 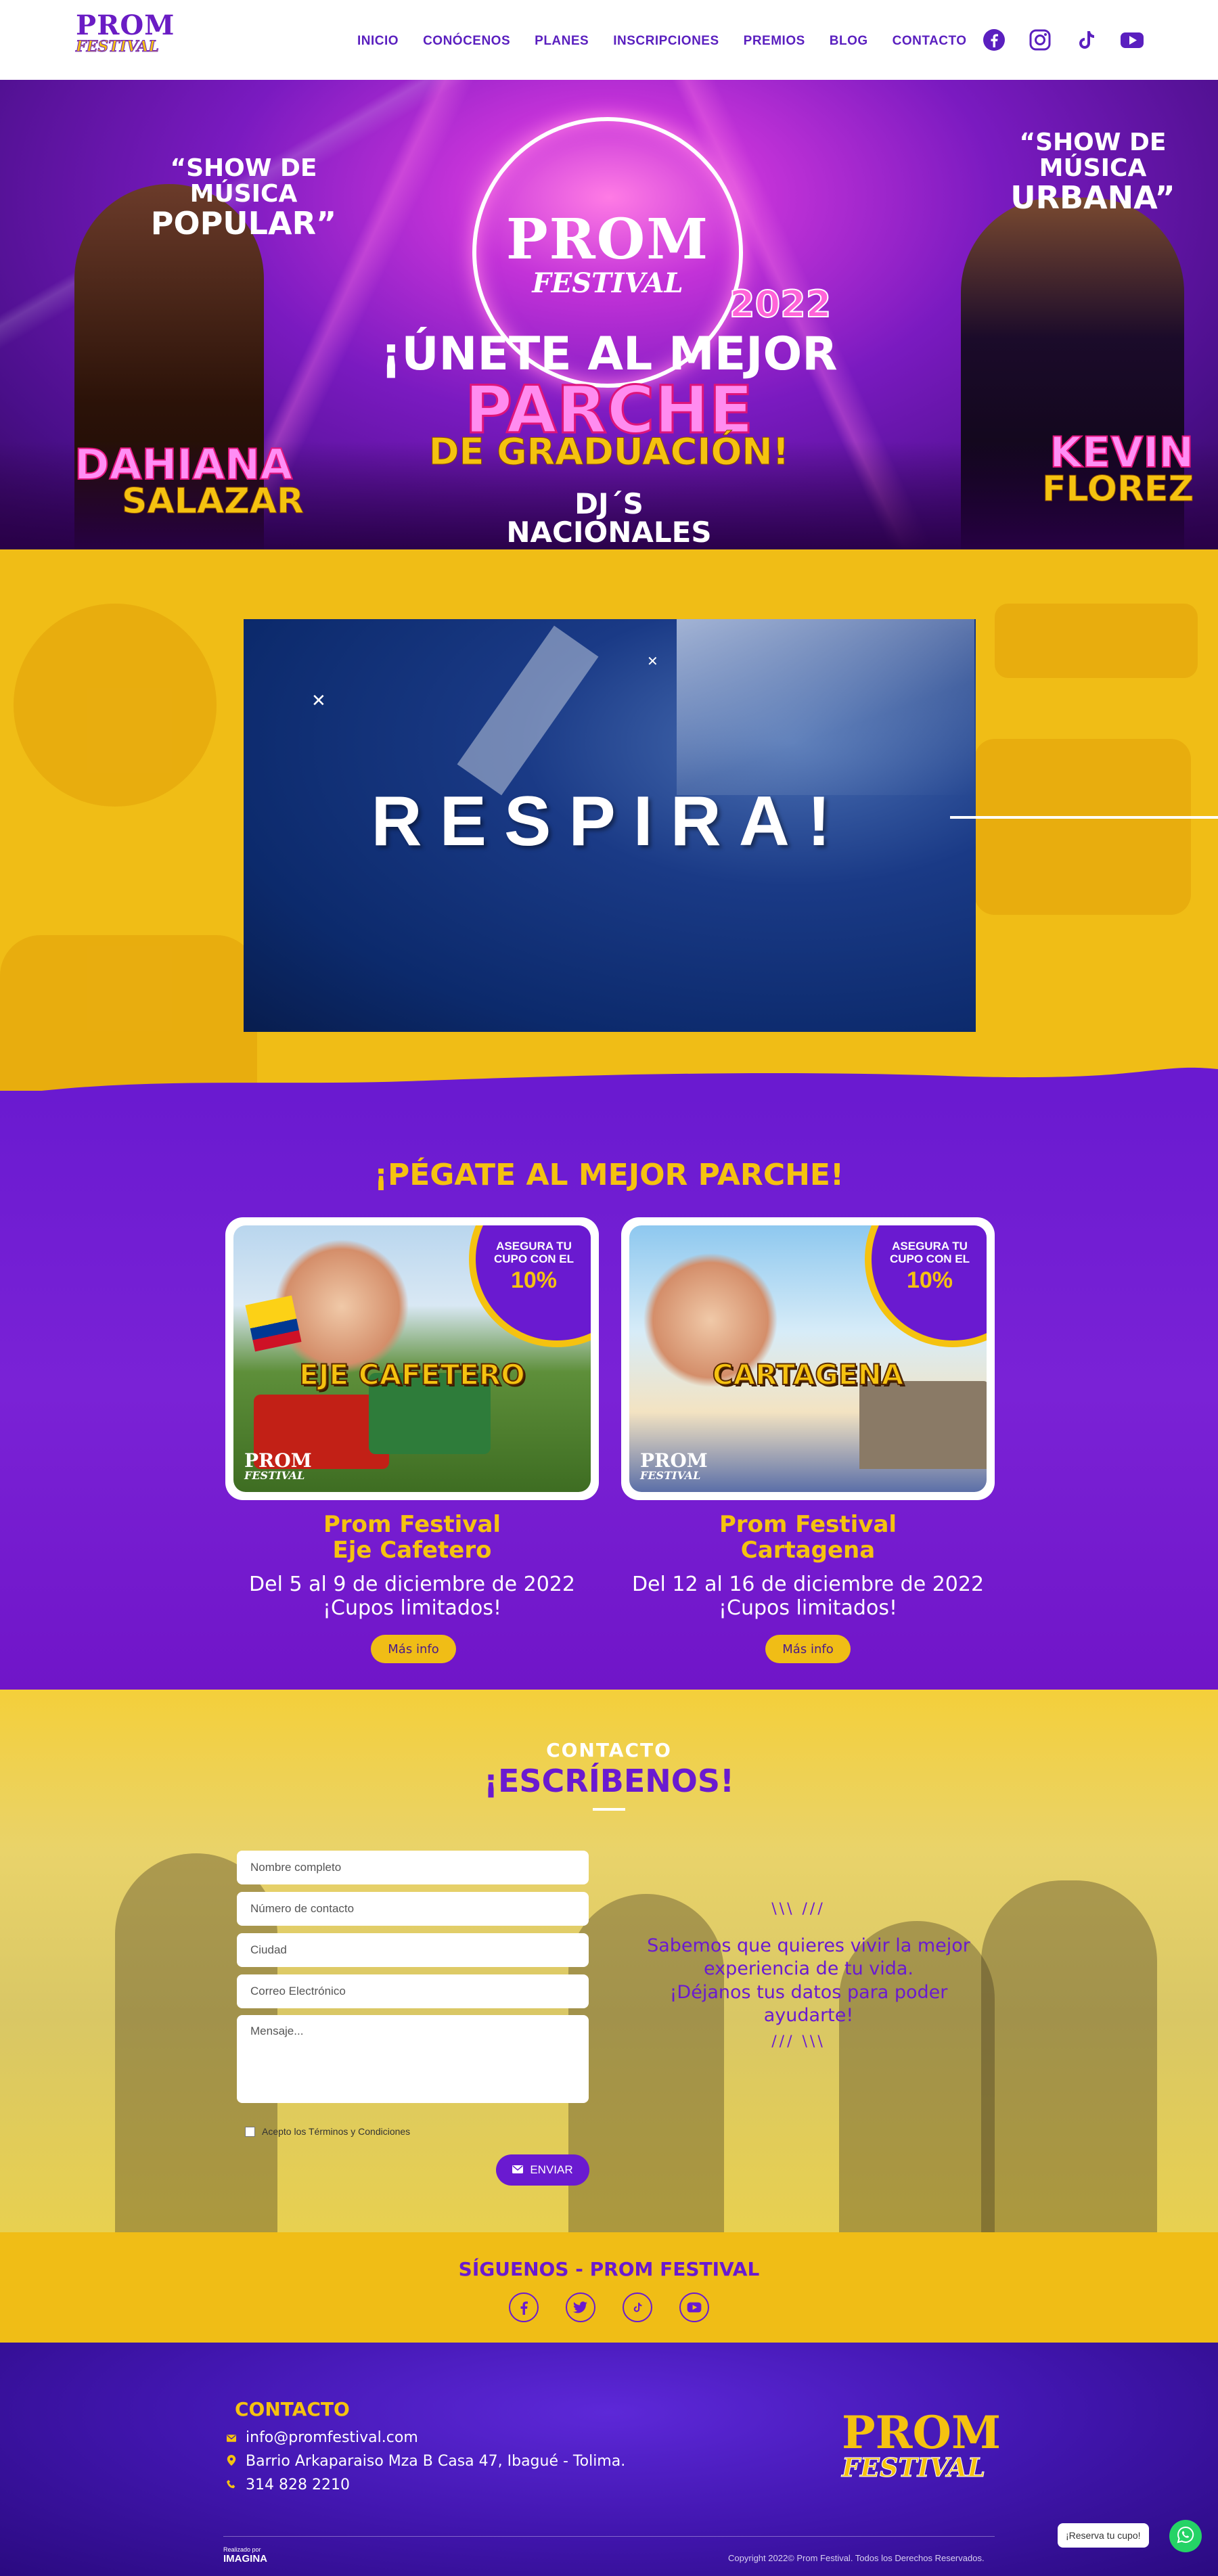 I want to click on footer-divider, so click(x=609, y=2536).